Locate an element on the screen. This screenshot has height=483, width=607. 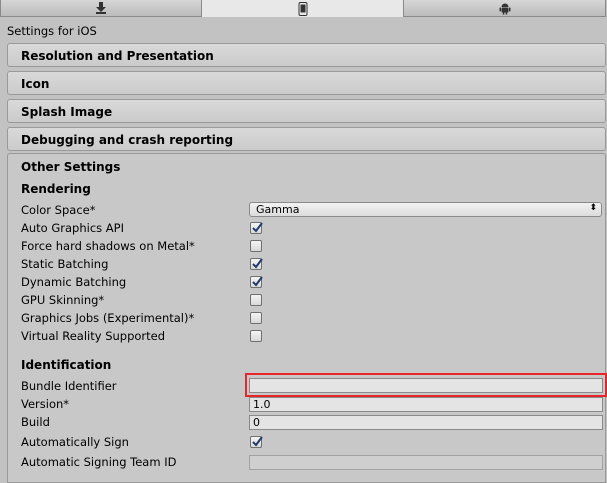
version-label: Version* is located at coordinates (45, 404).